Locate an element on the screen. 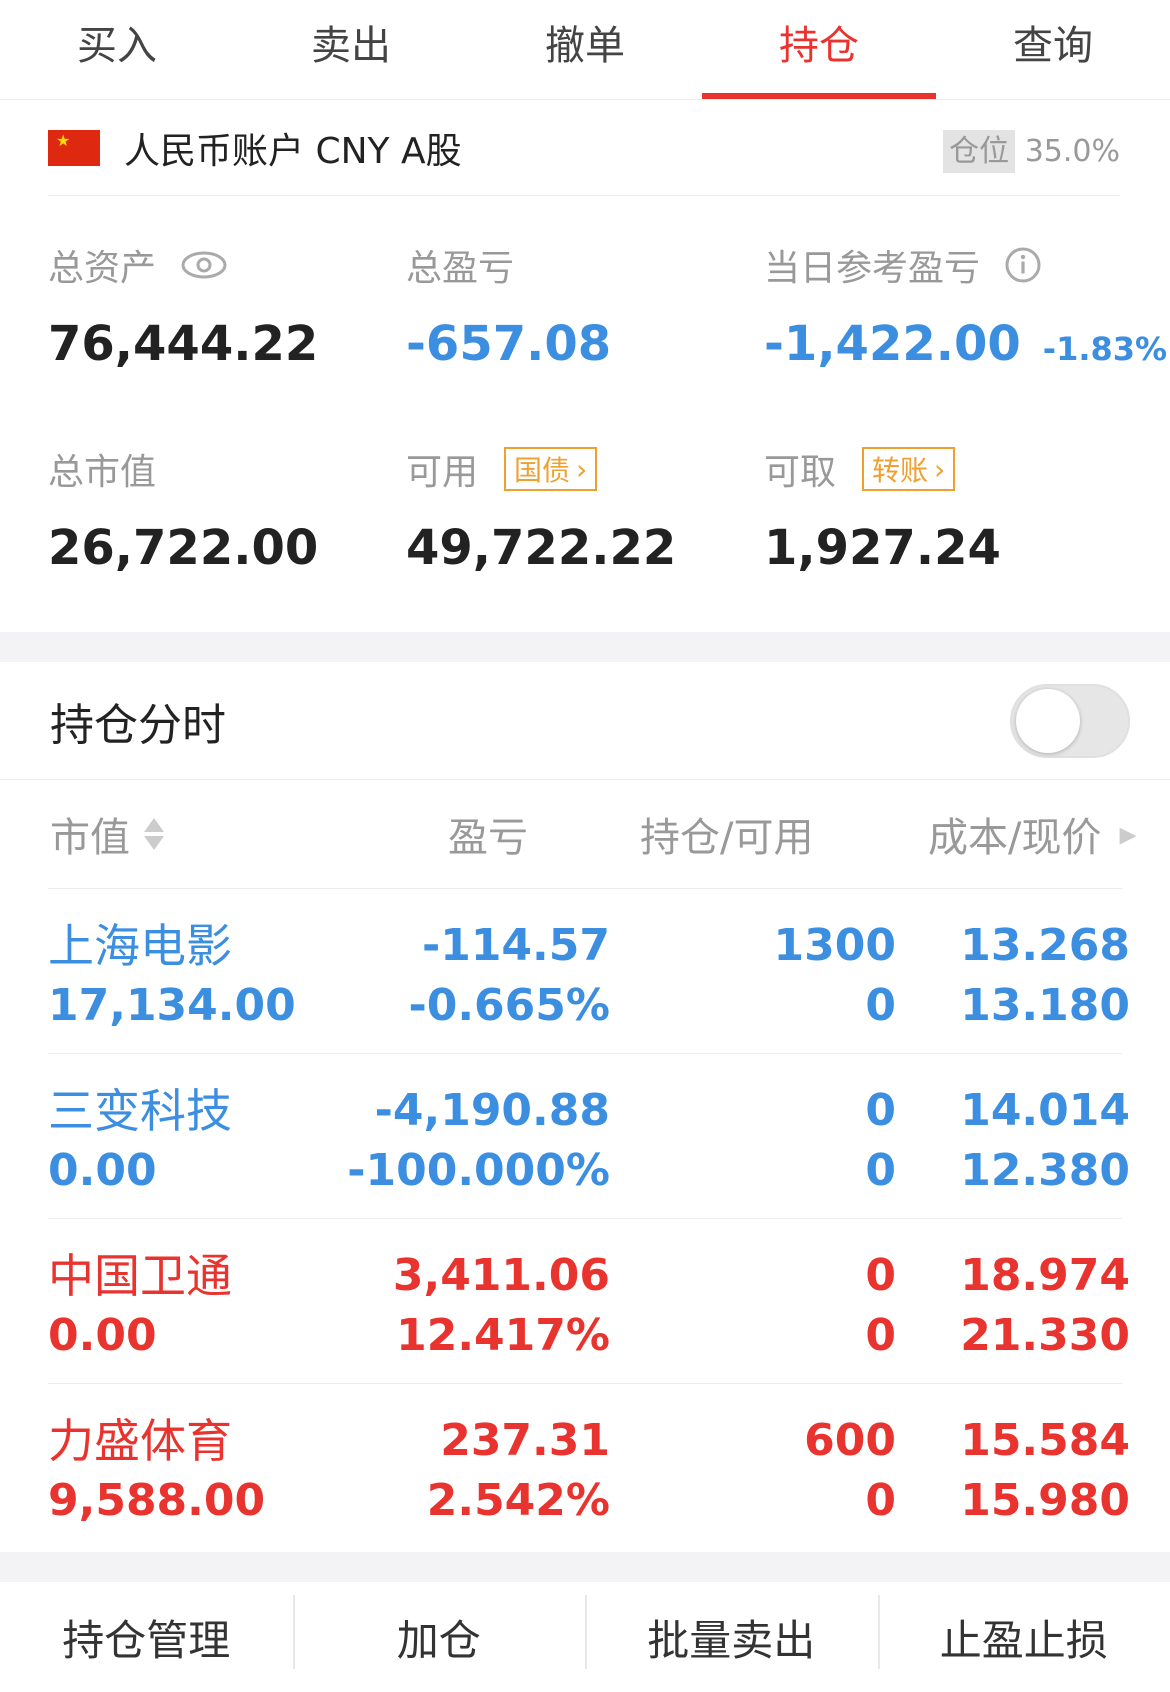 Image resolution: width=1170 pixels, height=1692 pixels. stock-position: 1300 is located at coordinates (834, 945).